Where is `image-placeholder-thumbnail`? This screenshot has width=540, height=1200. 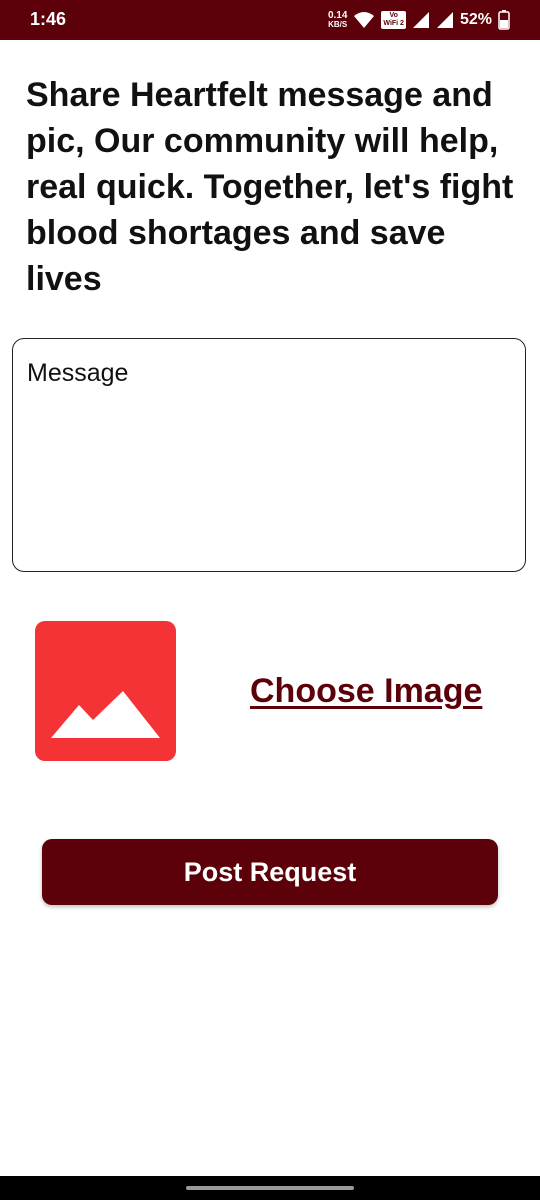 image-placeholder-thumbnail is located at coordinates (105, 691).